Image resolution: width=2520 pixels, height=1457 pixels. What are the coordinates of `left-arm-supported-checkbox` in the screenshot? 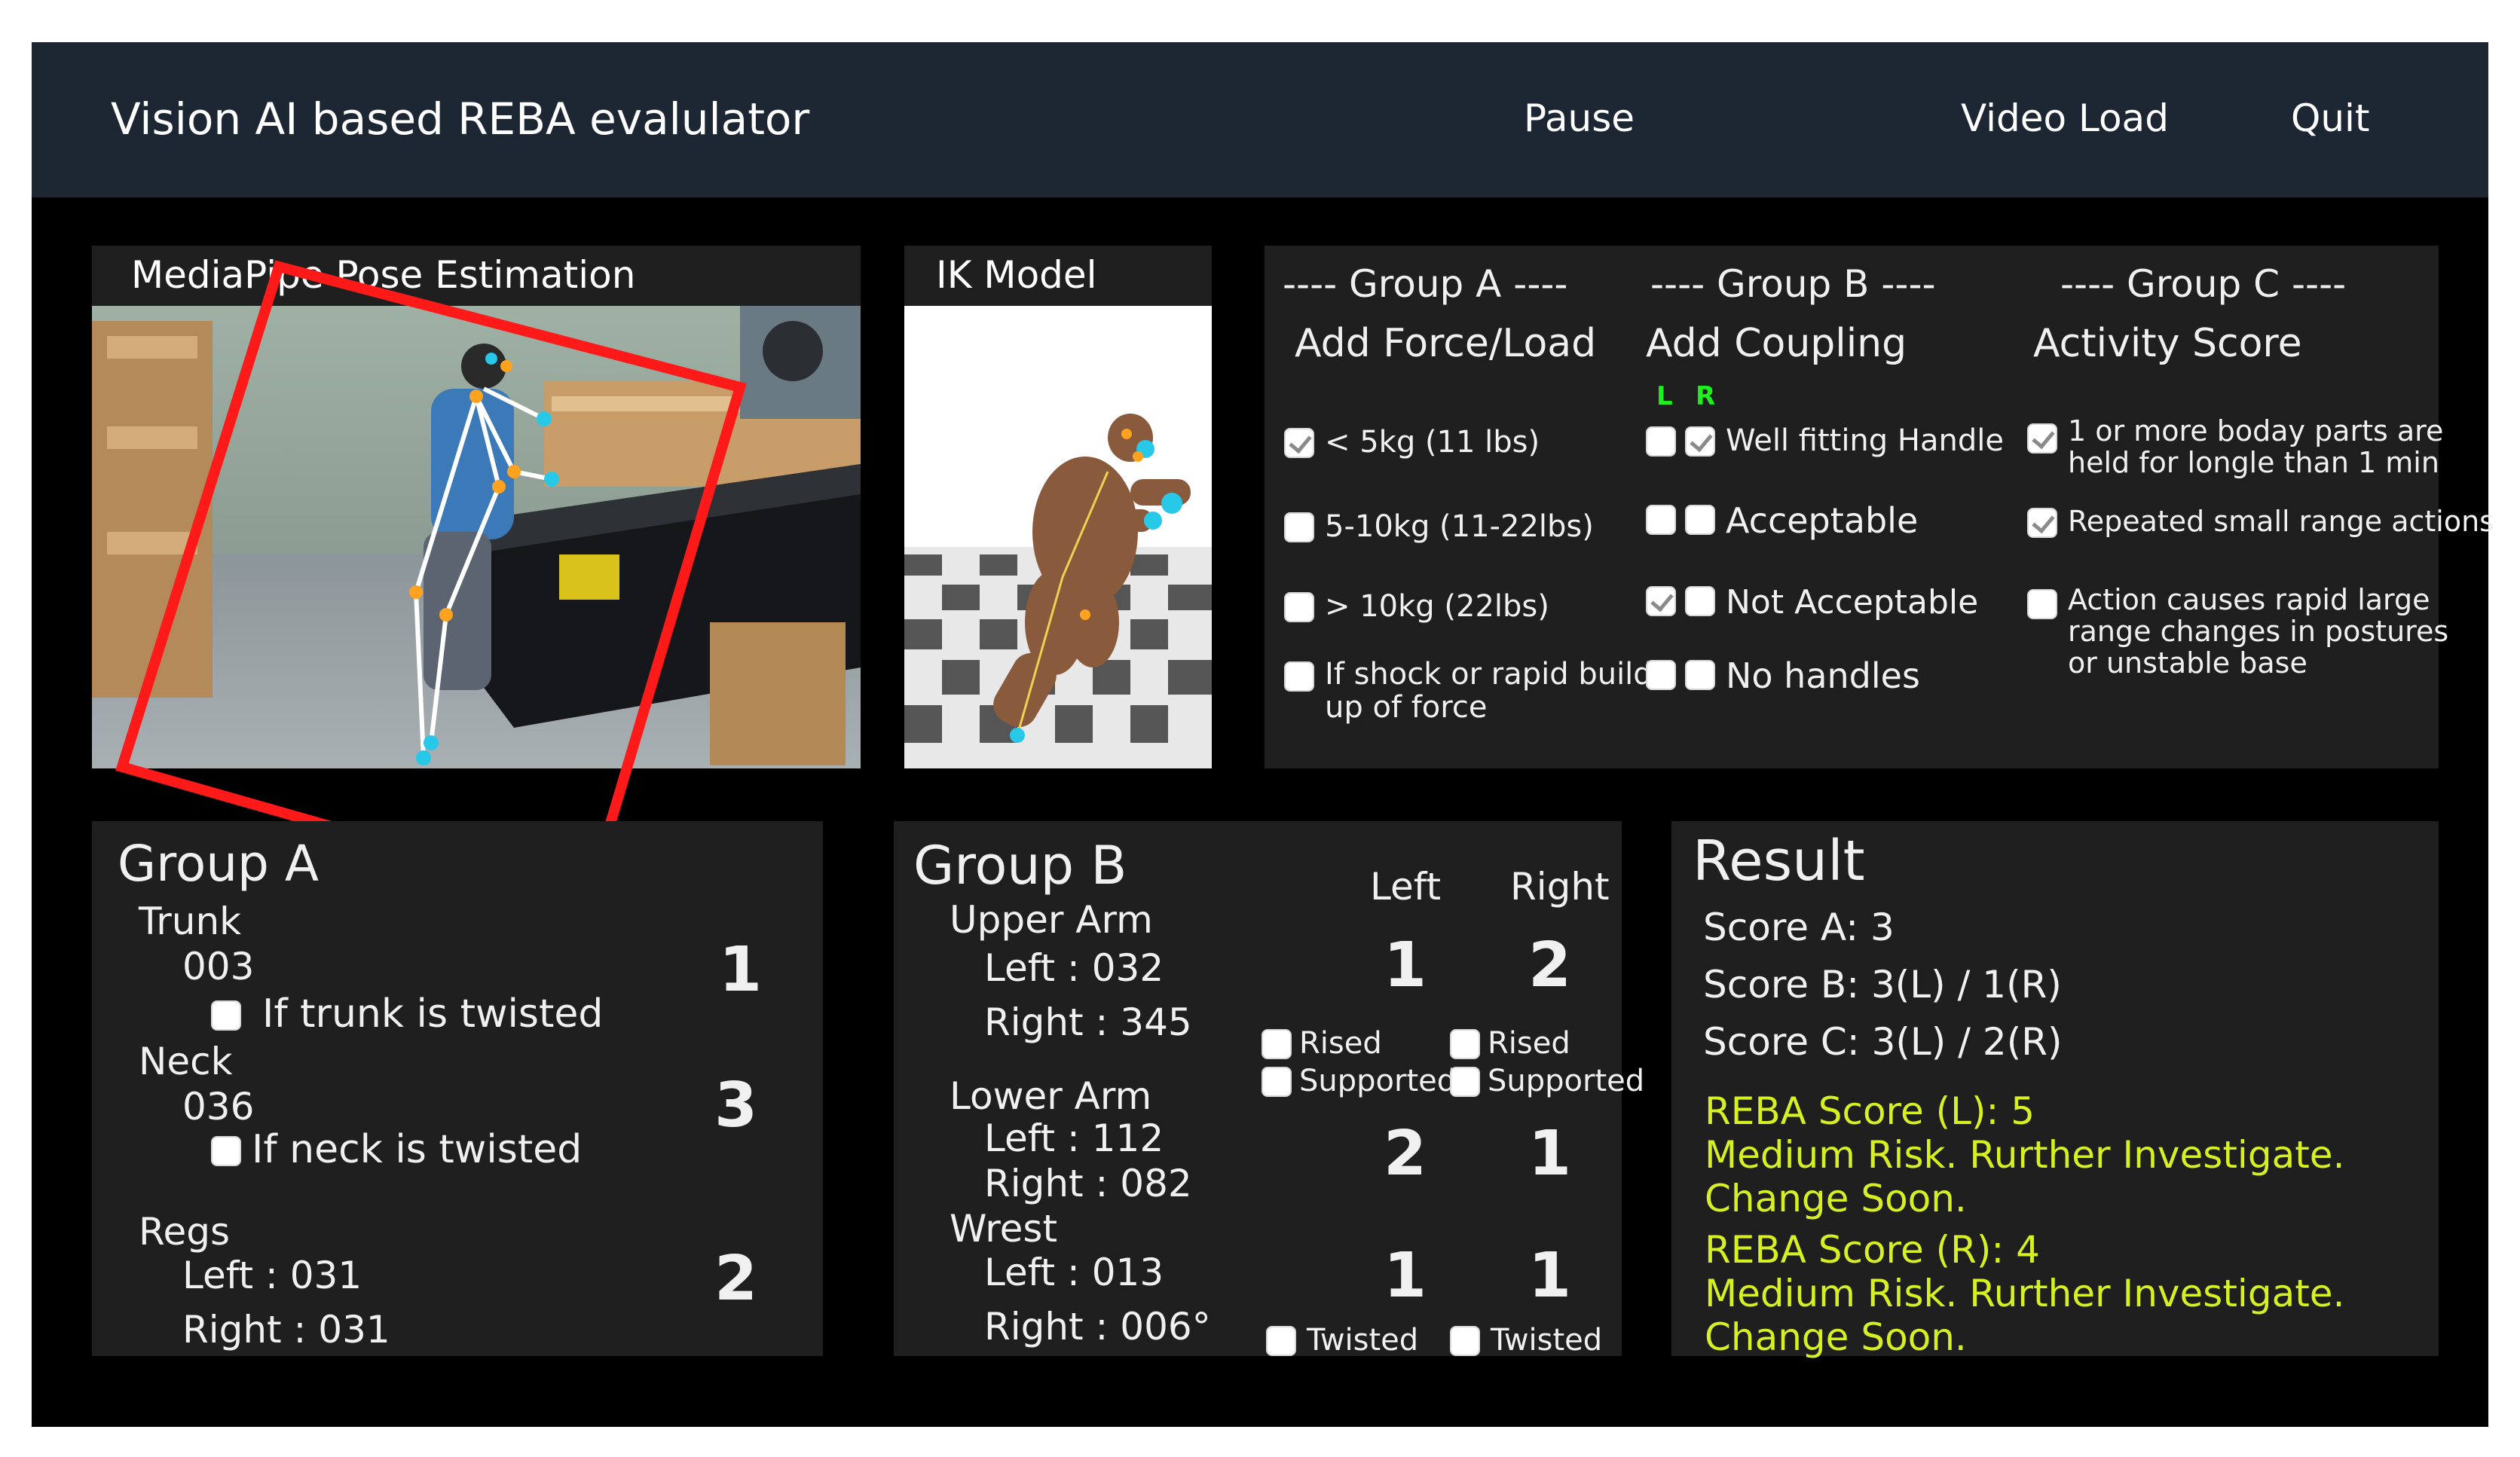 It's located at (1277, 1082).